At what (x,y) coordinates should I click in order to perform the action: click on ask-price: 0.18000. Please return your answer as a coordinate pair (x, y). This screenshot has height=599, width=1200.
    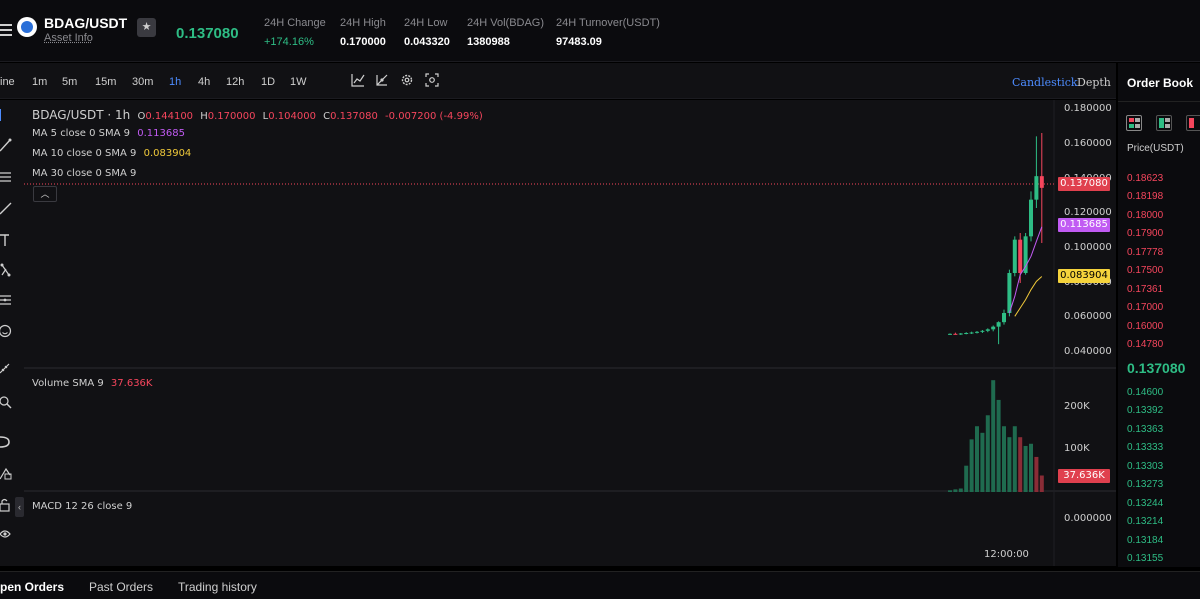
    Looking at the image, I should click on (1145, 215).